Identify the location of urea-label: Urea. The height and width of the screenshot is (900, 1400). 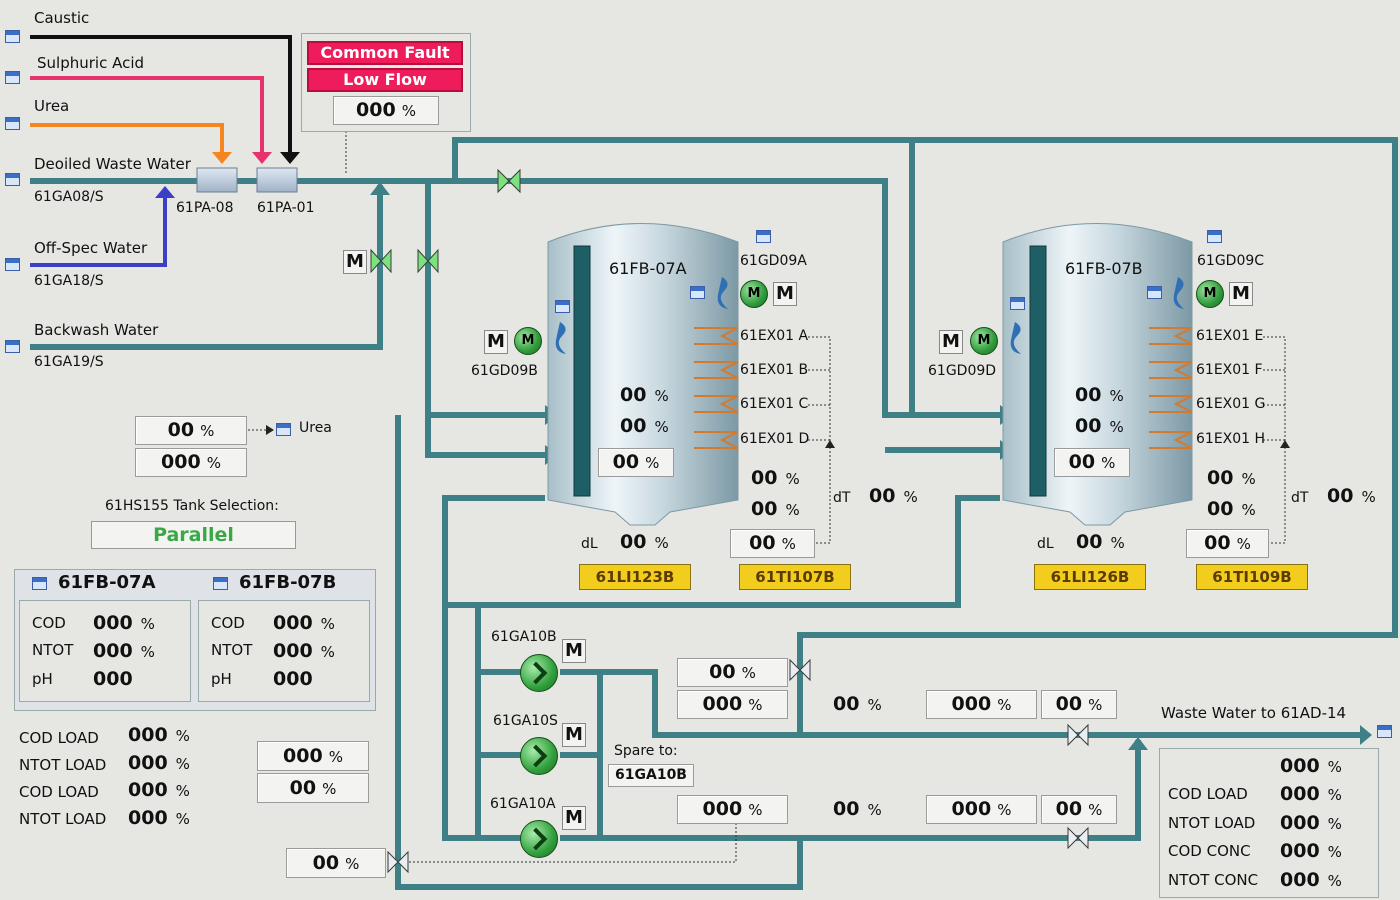
(52, 106).